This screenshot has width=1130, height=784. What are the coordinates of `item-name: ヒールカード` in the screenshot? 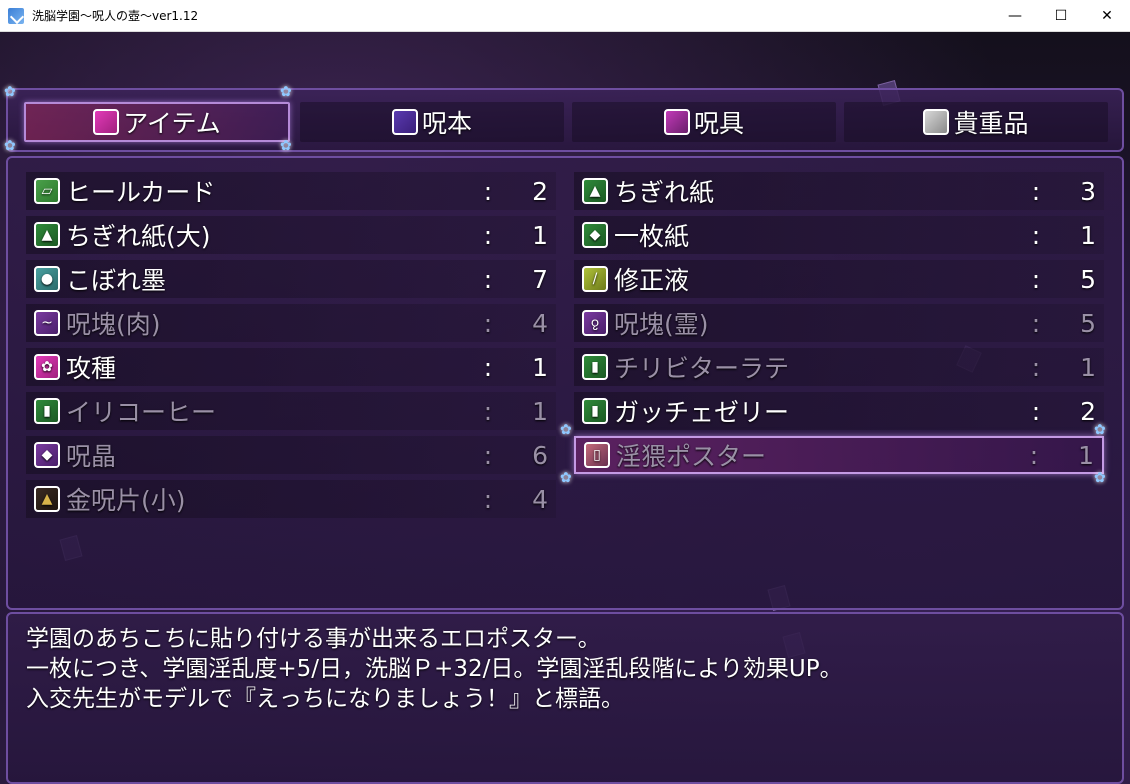 It's located at (141, 192).